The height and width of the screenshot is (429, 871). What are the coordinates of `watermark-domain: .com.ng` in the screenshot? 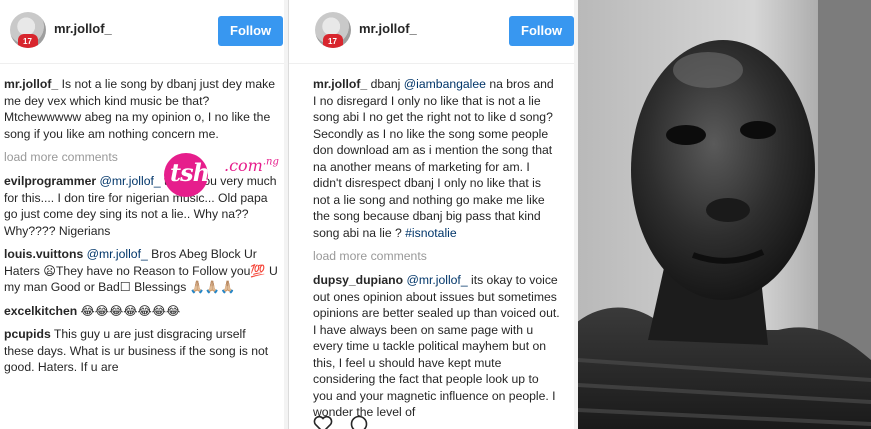 It's located at (251, 165).